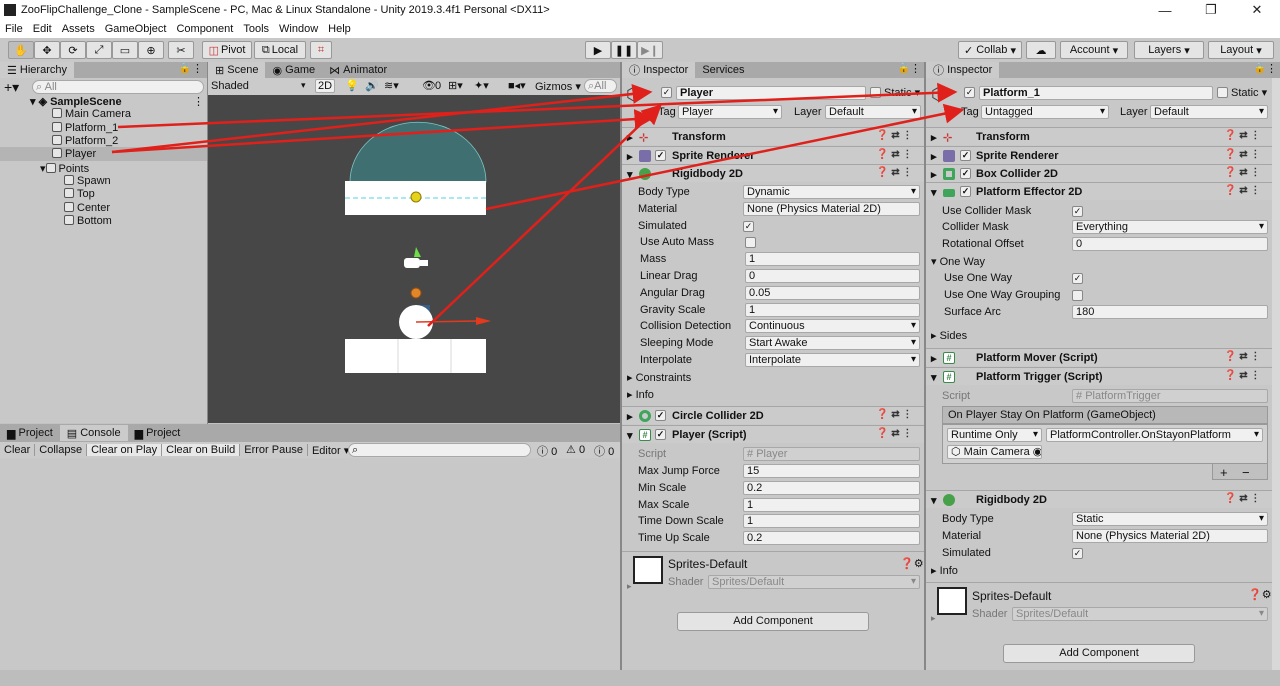  Describe the element at coordinates (659, 70) in the screenshot. I see `tab-inspector: ⓘ Inspector` at that location.